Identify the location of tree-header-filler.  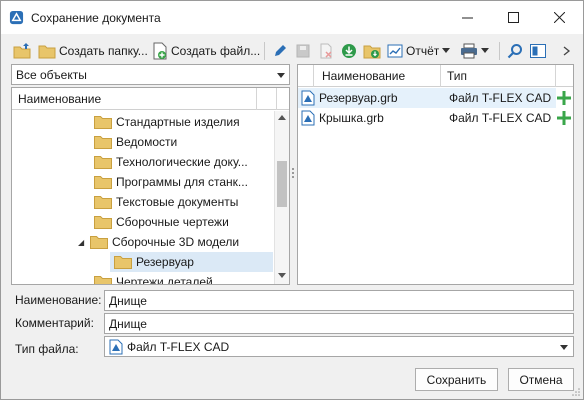
(267, 99).